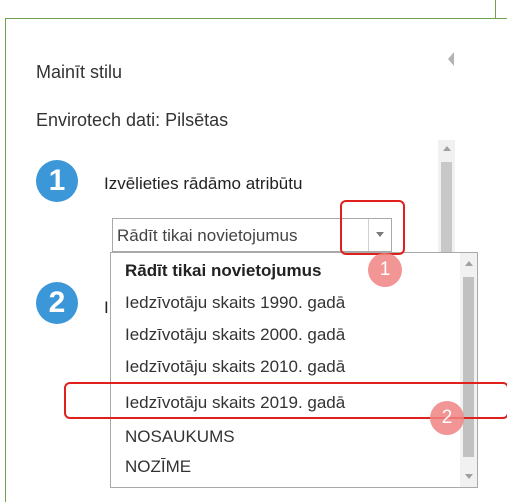  I want to click on dropdown-option: NOZĪME, so click(158, 467).